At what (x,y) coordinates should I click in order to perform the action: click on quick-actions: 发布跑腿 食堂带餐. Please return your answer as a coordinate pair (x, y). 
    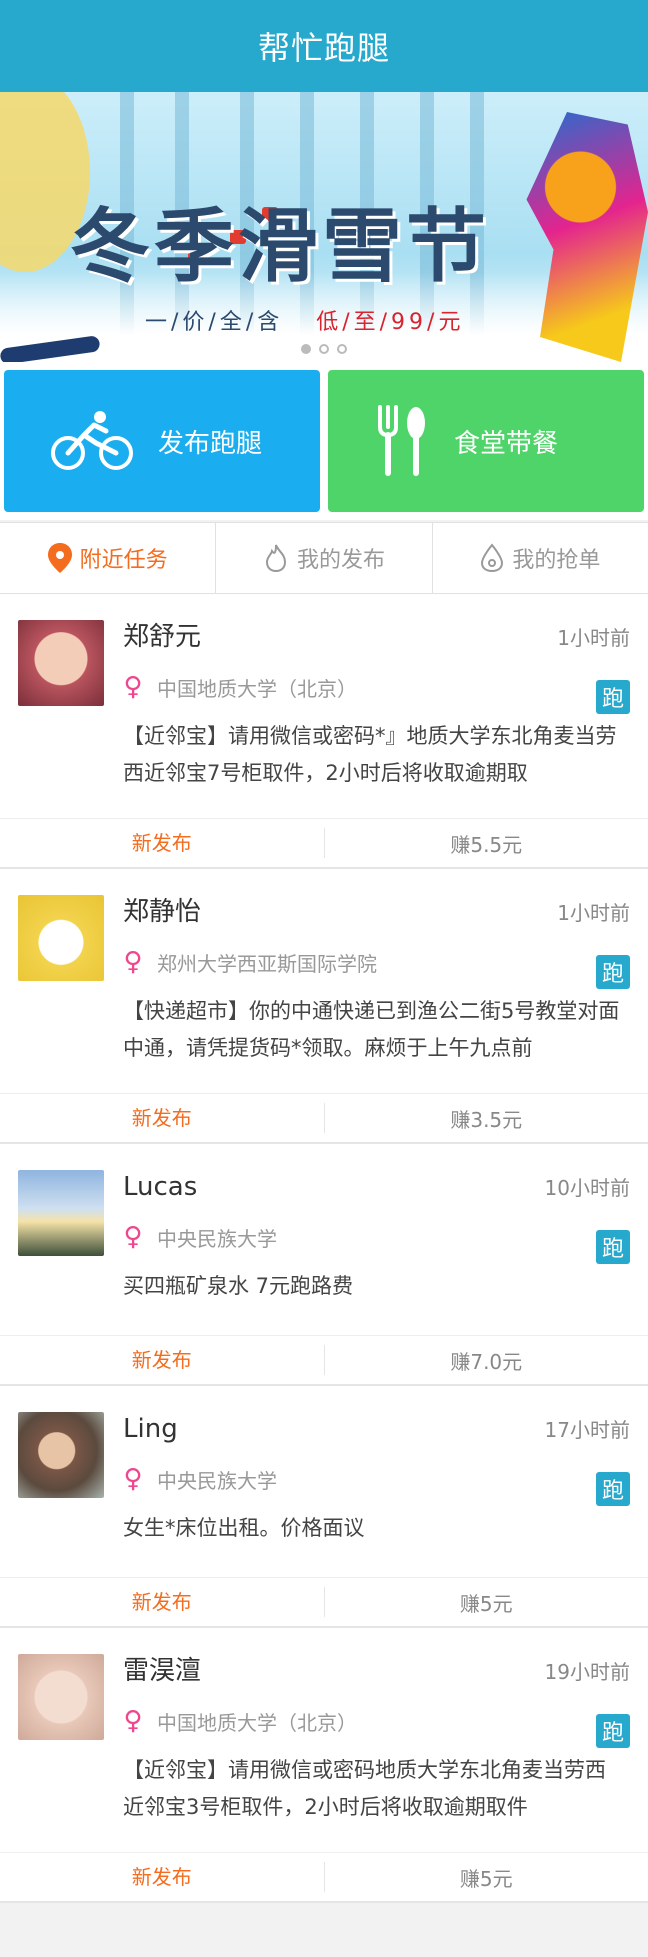
    Looking at the image, I should click on (324, 441).